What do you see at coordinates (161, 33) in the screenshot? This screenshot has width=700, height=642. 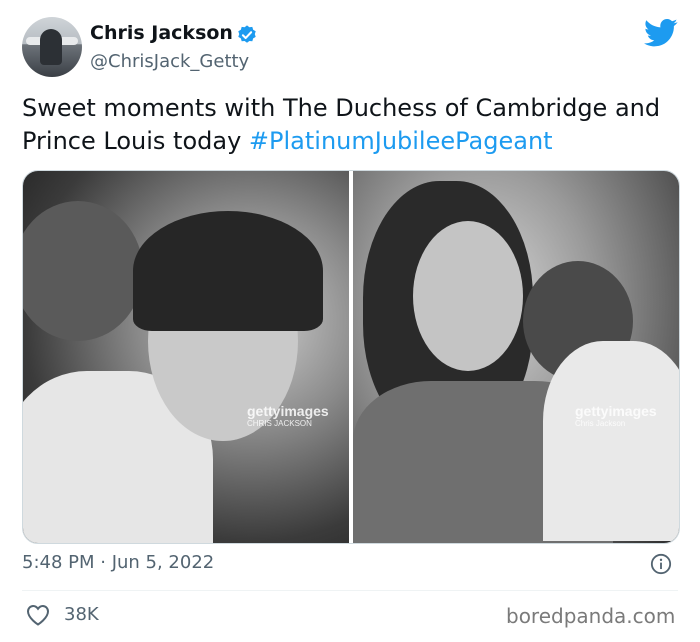 I see `author-name: Chris Jackson` at bounding box center [161, 33].